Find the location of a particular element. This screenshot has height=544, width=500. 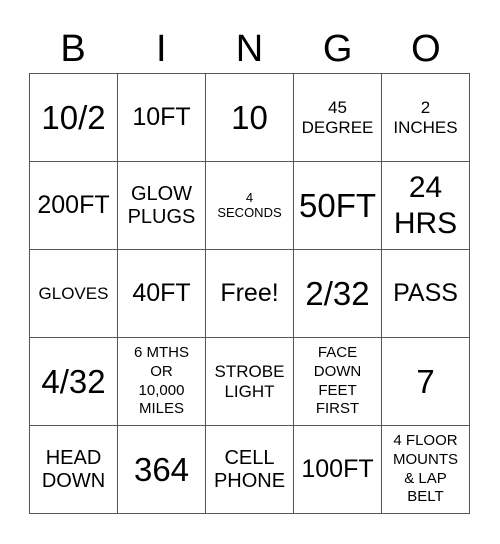

header-letter-g: G is located at coordinates (337, 49).